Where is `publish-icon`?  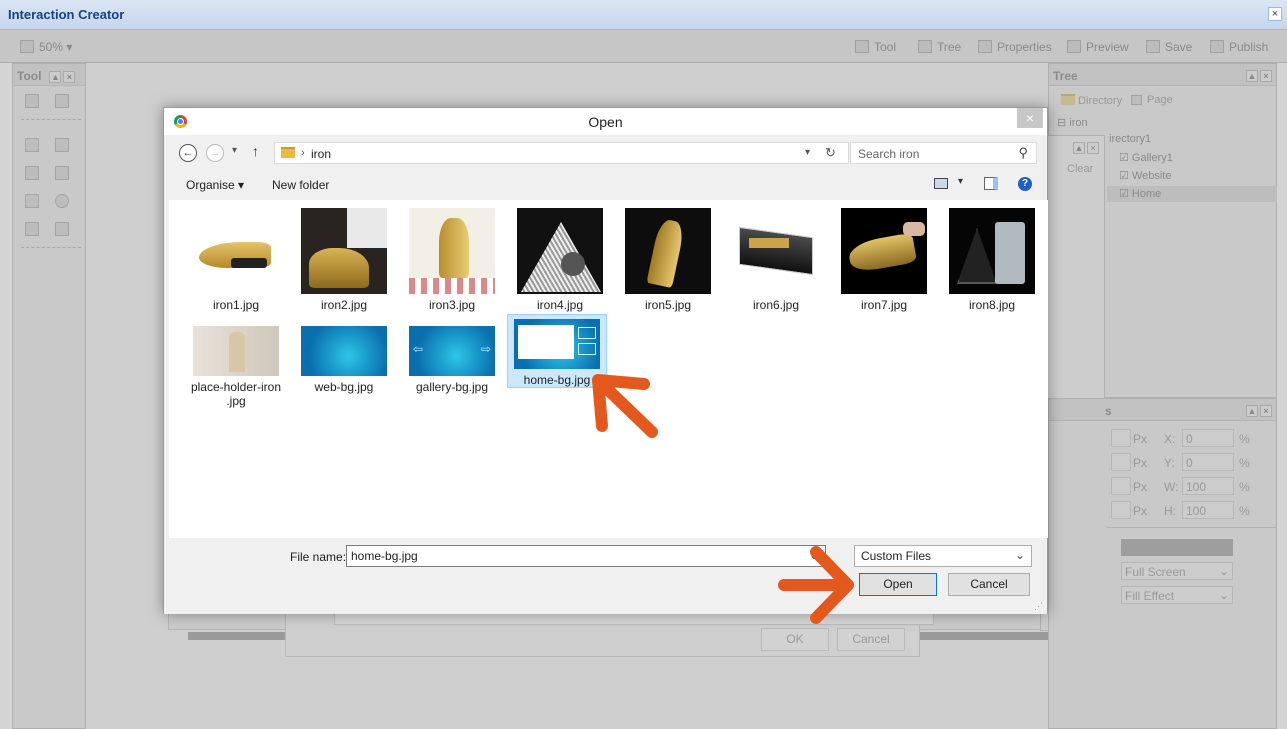
publish-icon is located at coordinates (1217, 46).